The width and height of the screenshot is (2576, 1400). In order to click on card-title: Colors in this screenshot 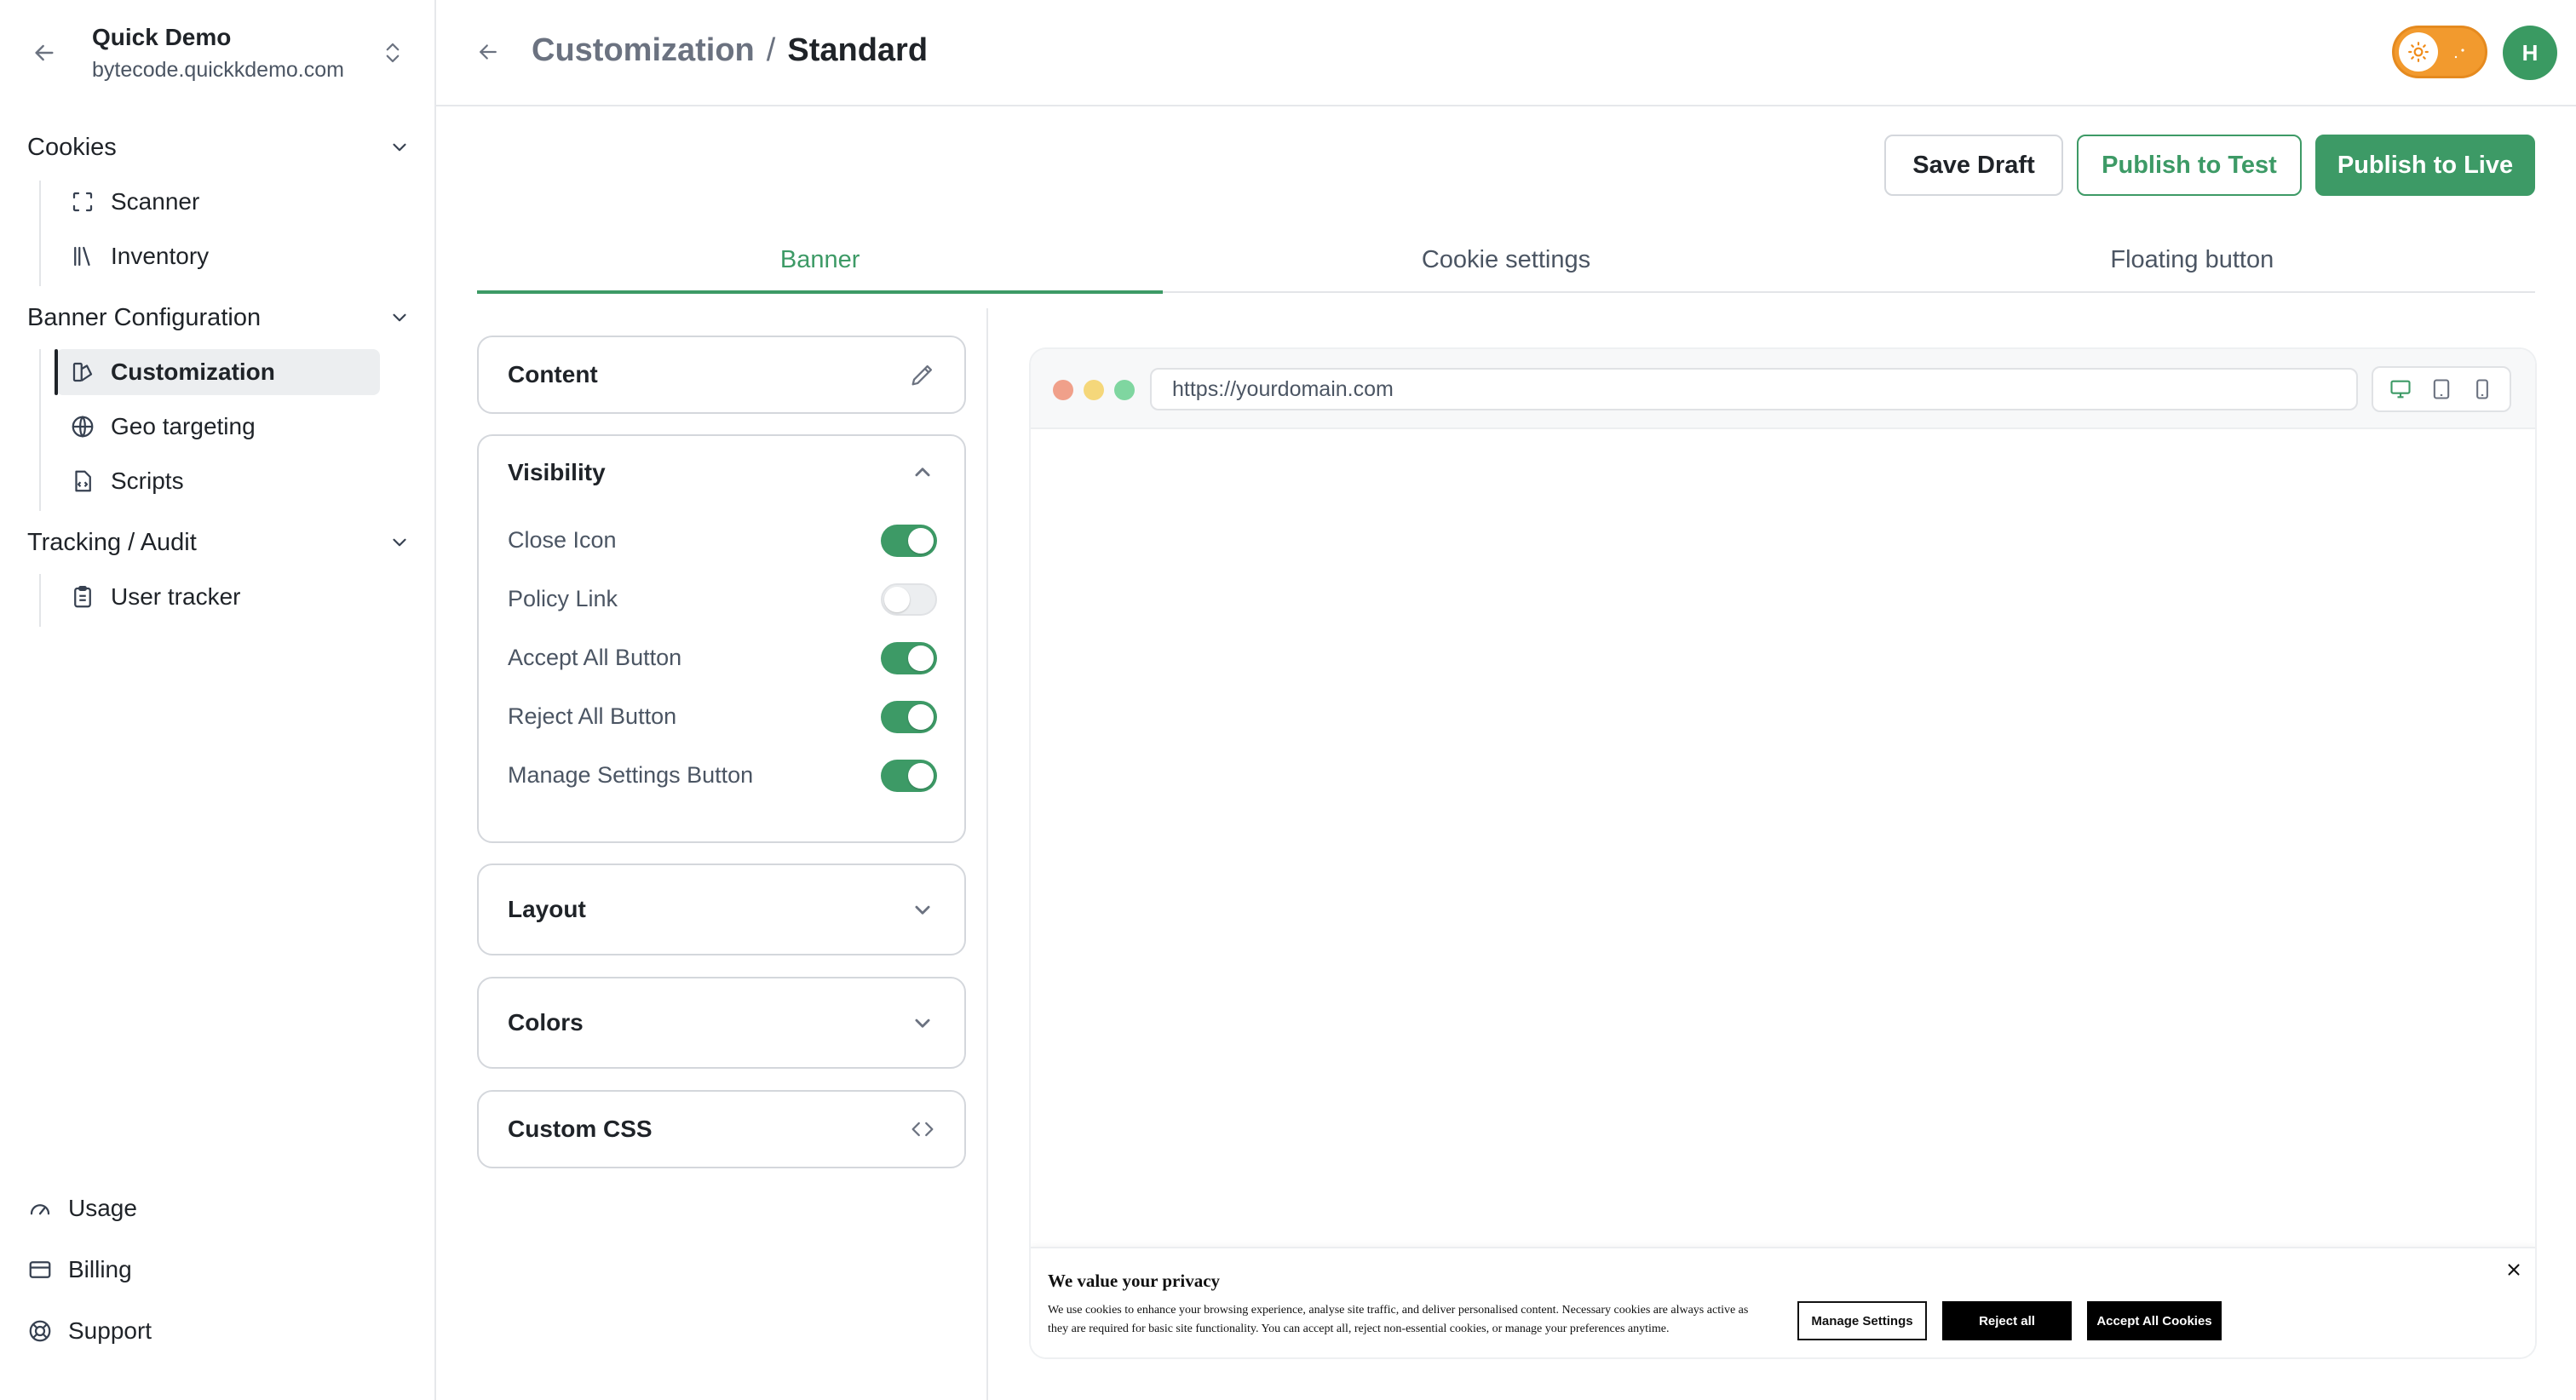, I will do `click(546, 1023)`.